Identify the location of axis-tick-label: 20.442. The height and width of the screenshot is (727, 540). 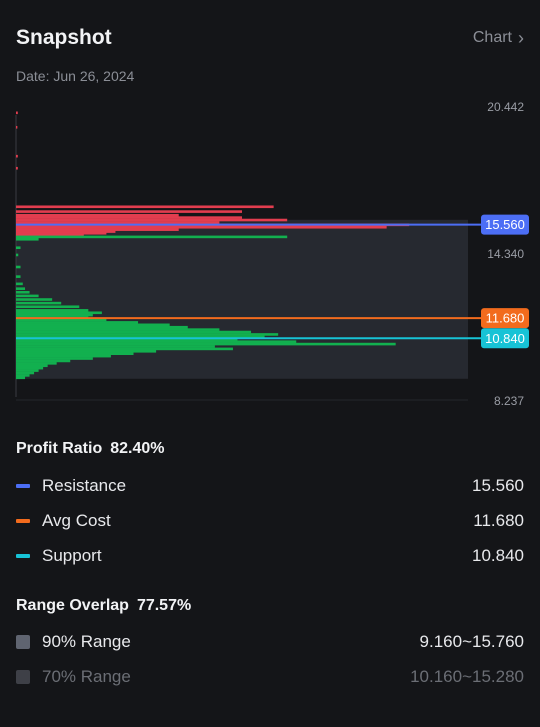
(505, 107).